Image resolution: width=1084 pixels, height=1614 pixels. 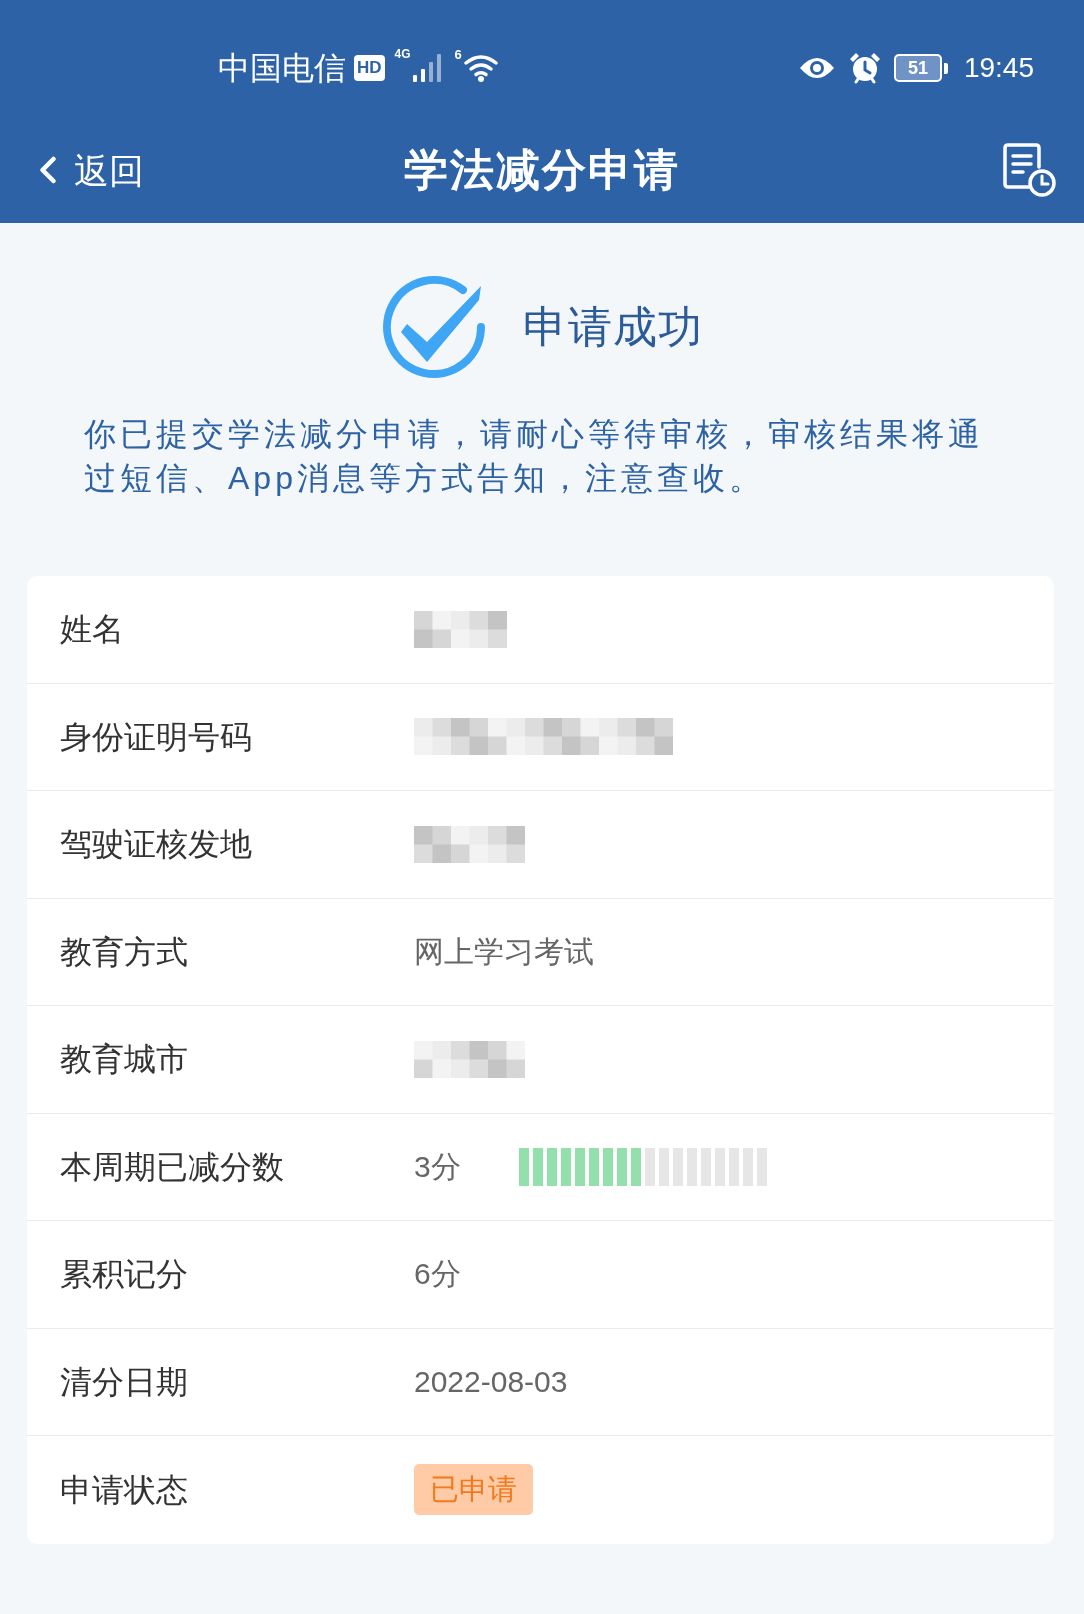 What do you see at coordinates (491, 1381) in the screenshot?
I see `field-value: 2022-08-03` at bounding box center [491, 1381].